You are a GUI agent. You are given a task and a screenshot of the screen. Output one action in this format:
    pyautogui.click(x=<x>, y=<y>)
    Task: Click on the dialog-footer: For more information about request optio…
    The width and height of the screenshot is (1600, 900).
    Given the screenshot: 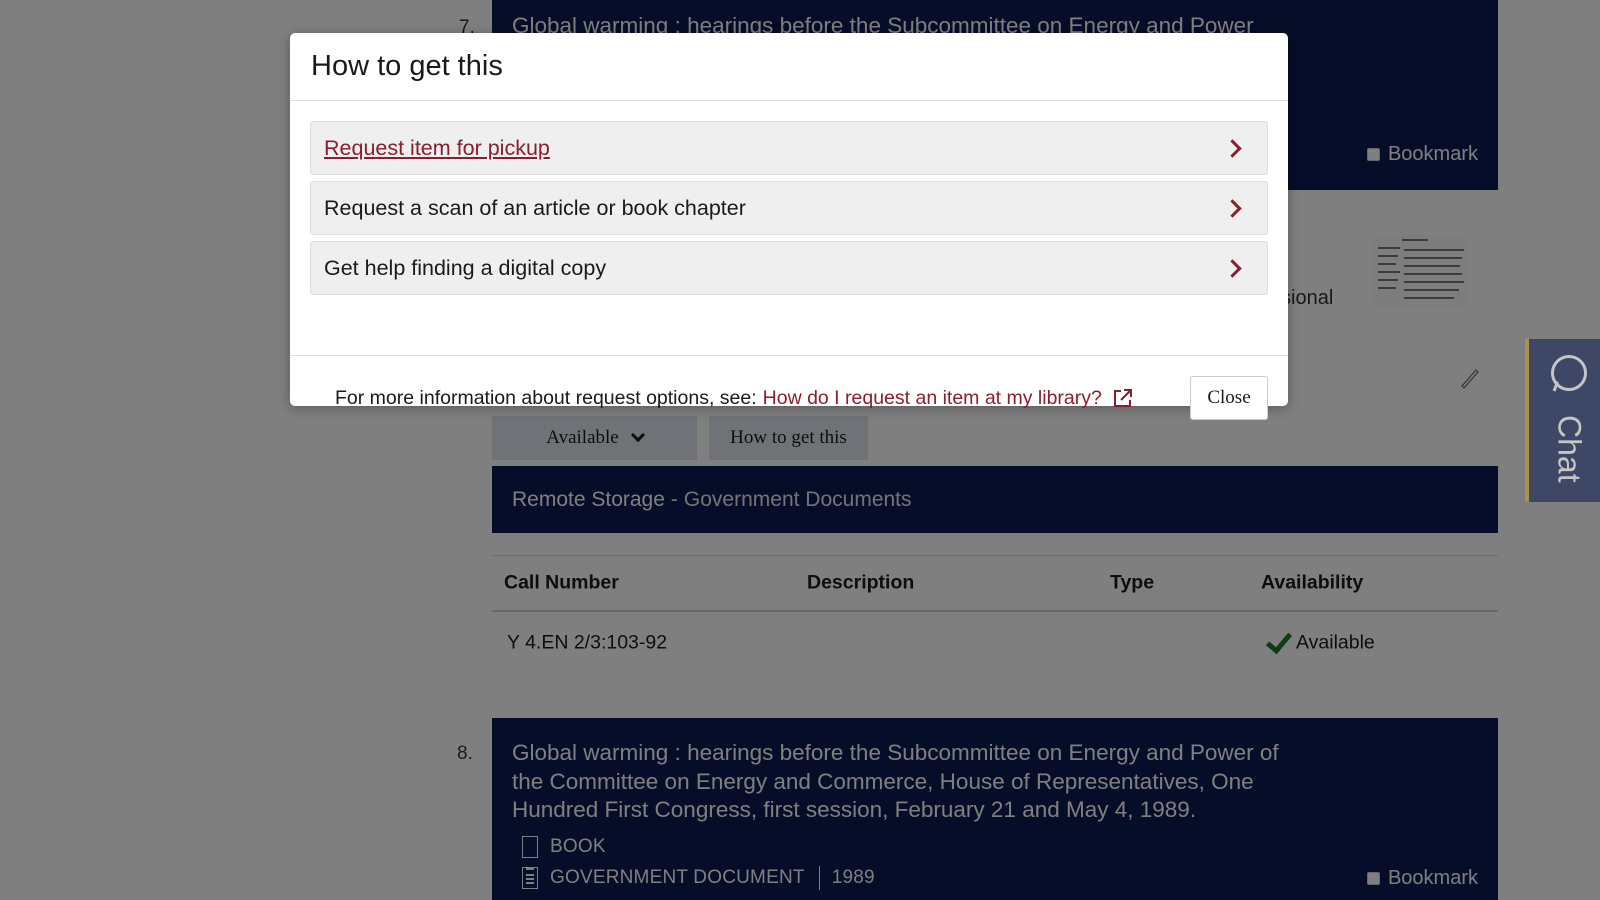 What is the action you would take?
    pyautogui.click(x=789, y=398)
    